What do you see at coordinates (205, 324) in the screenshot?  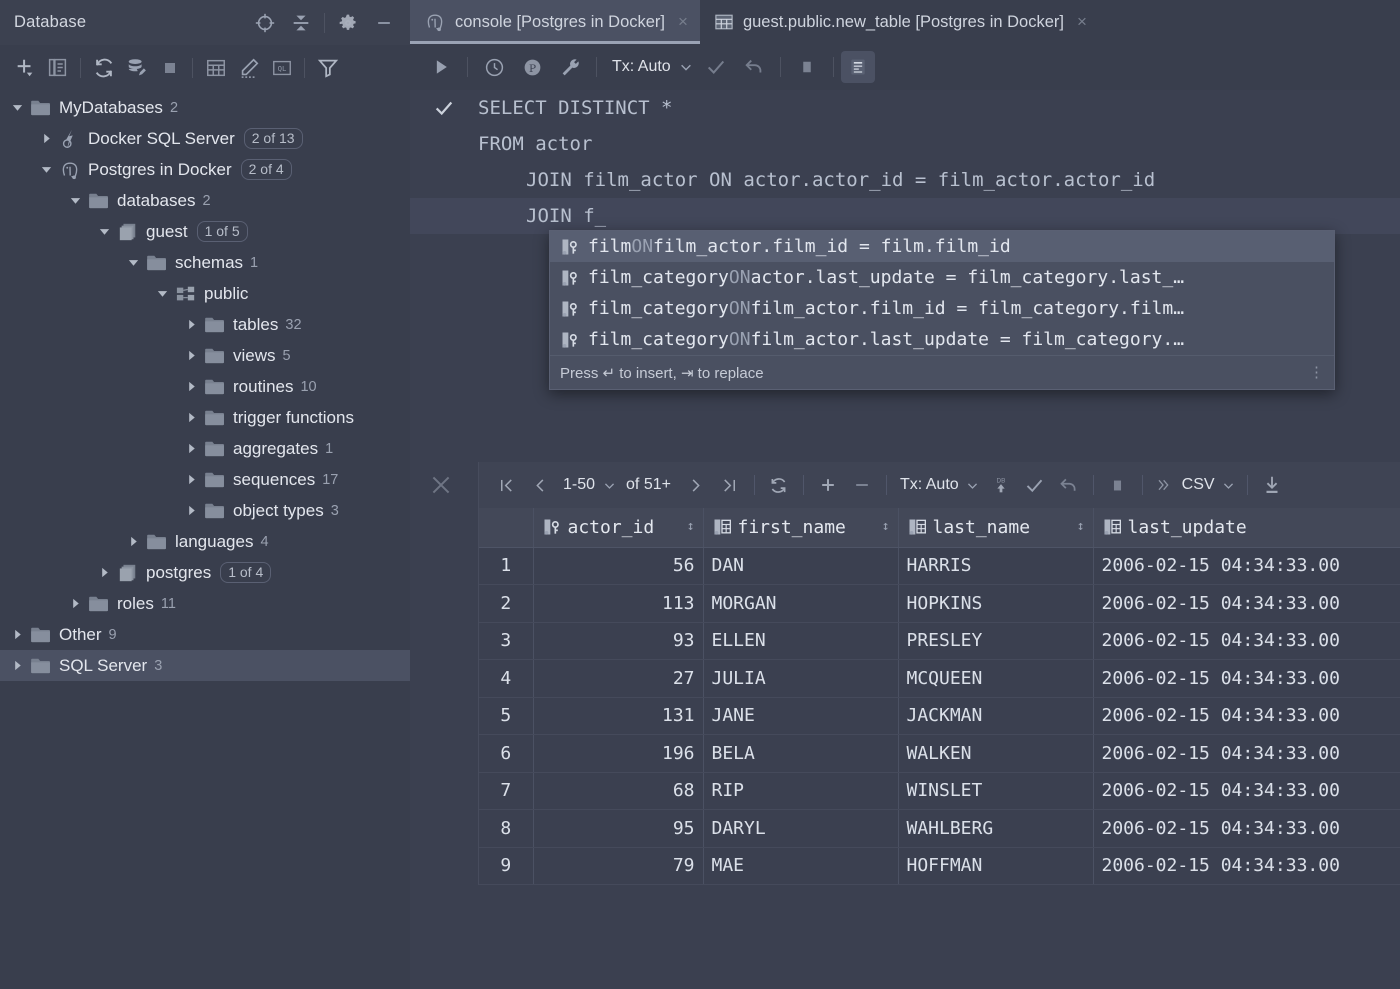 I see `tree-item-tables: tables 32` at bounding box center [205, 324].